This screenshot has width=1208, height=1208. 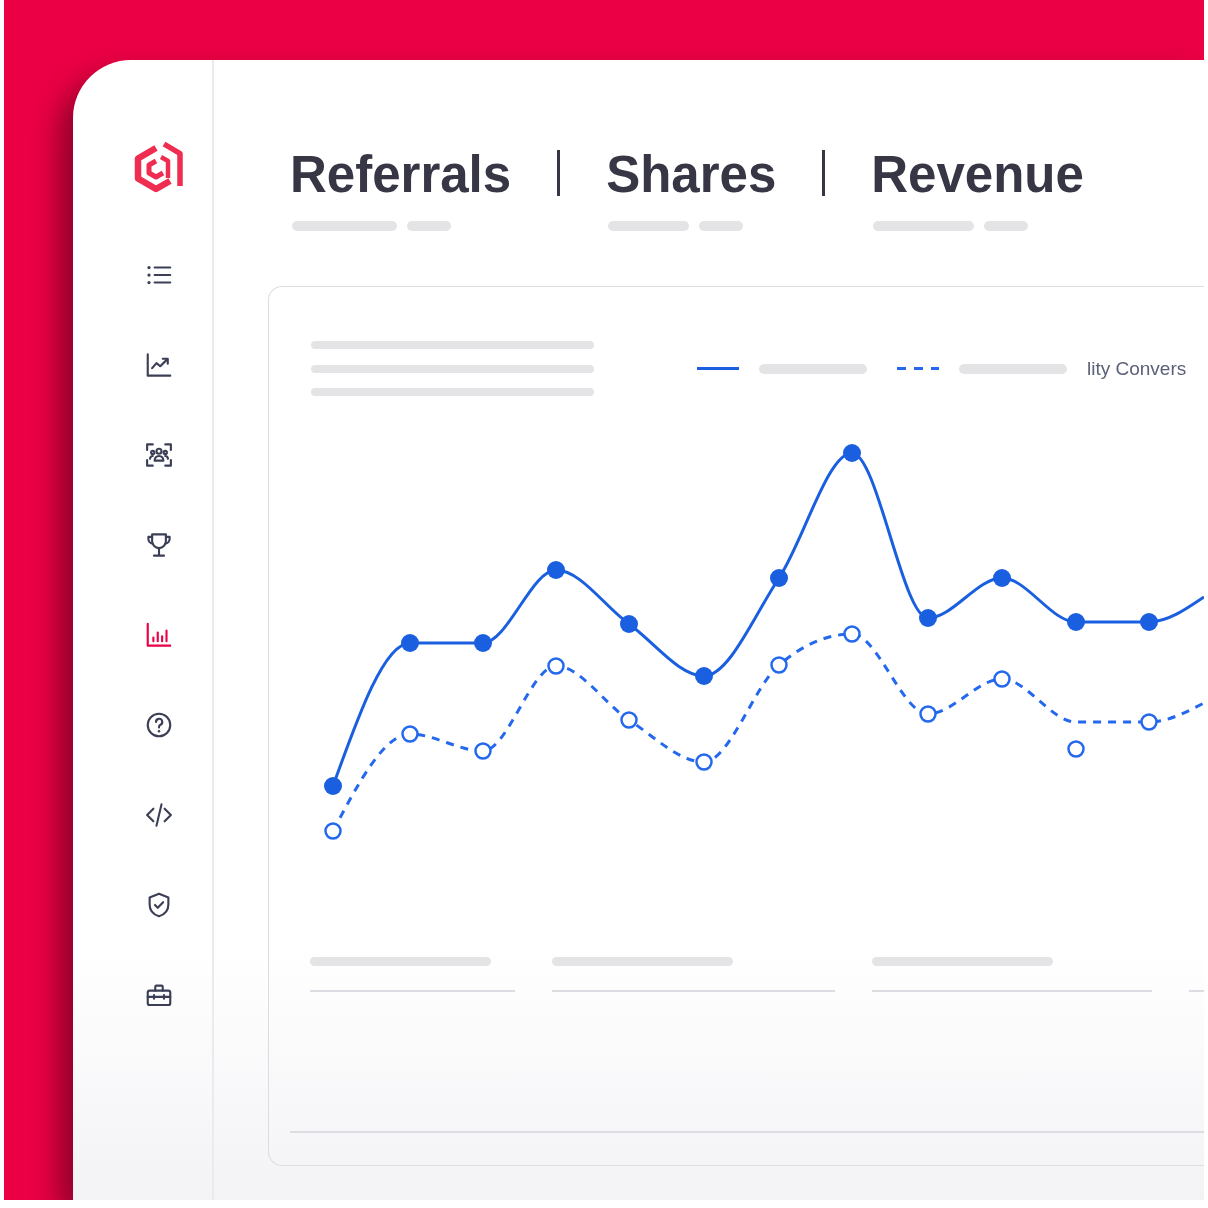 I want to click on code-icon, so click(x=159, y=815).